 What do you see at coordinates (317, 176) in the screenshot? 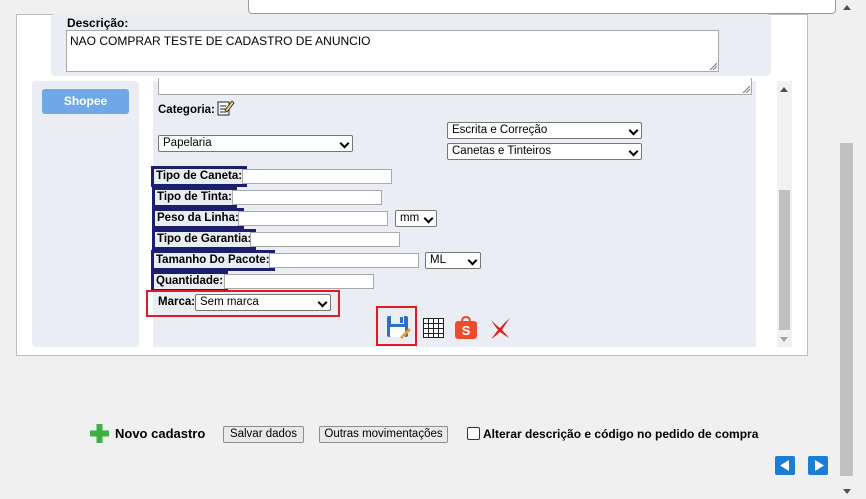
I see `tipo-caneta-input` at bounding box center [317, 176].